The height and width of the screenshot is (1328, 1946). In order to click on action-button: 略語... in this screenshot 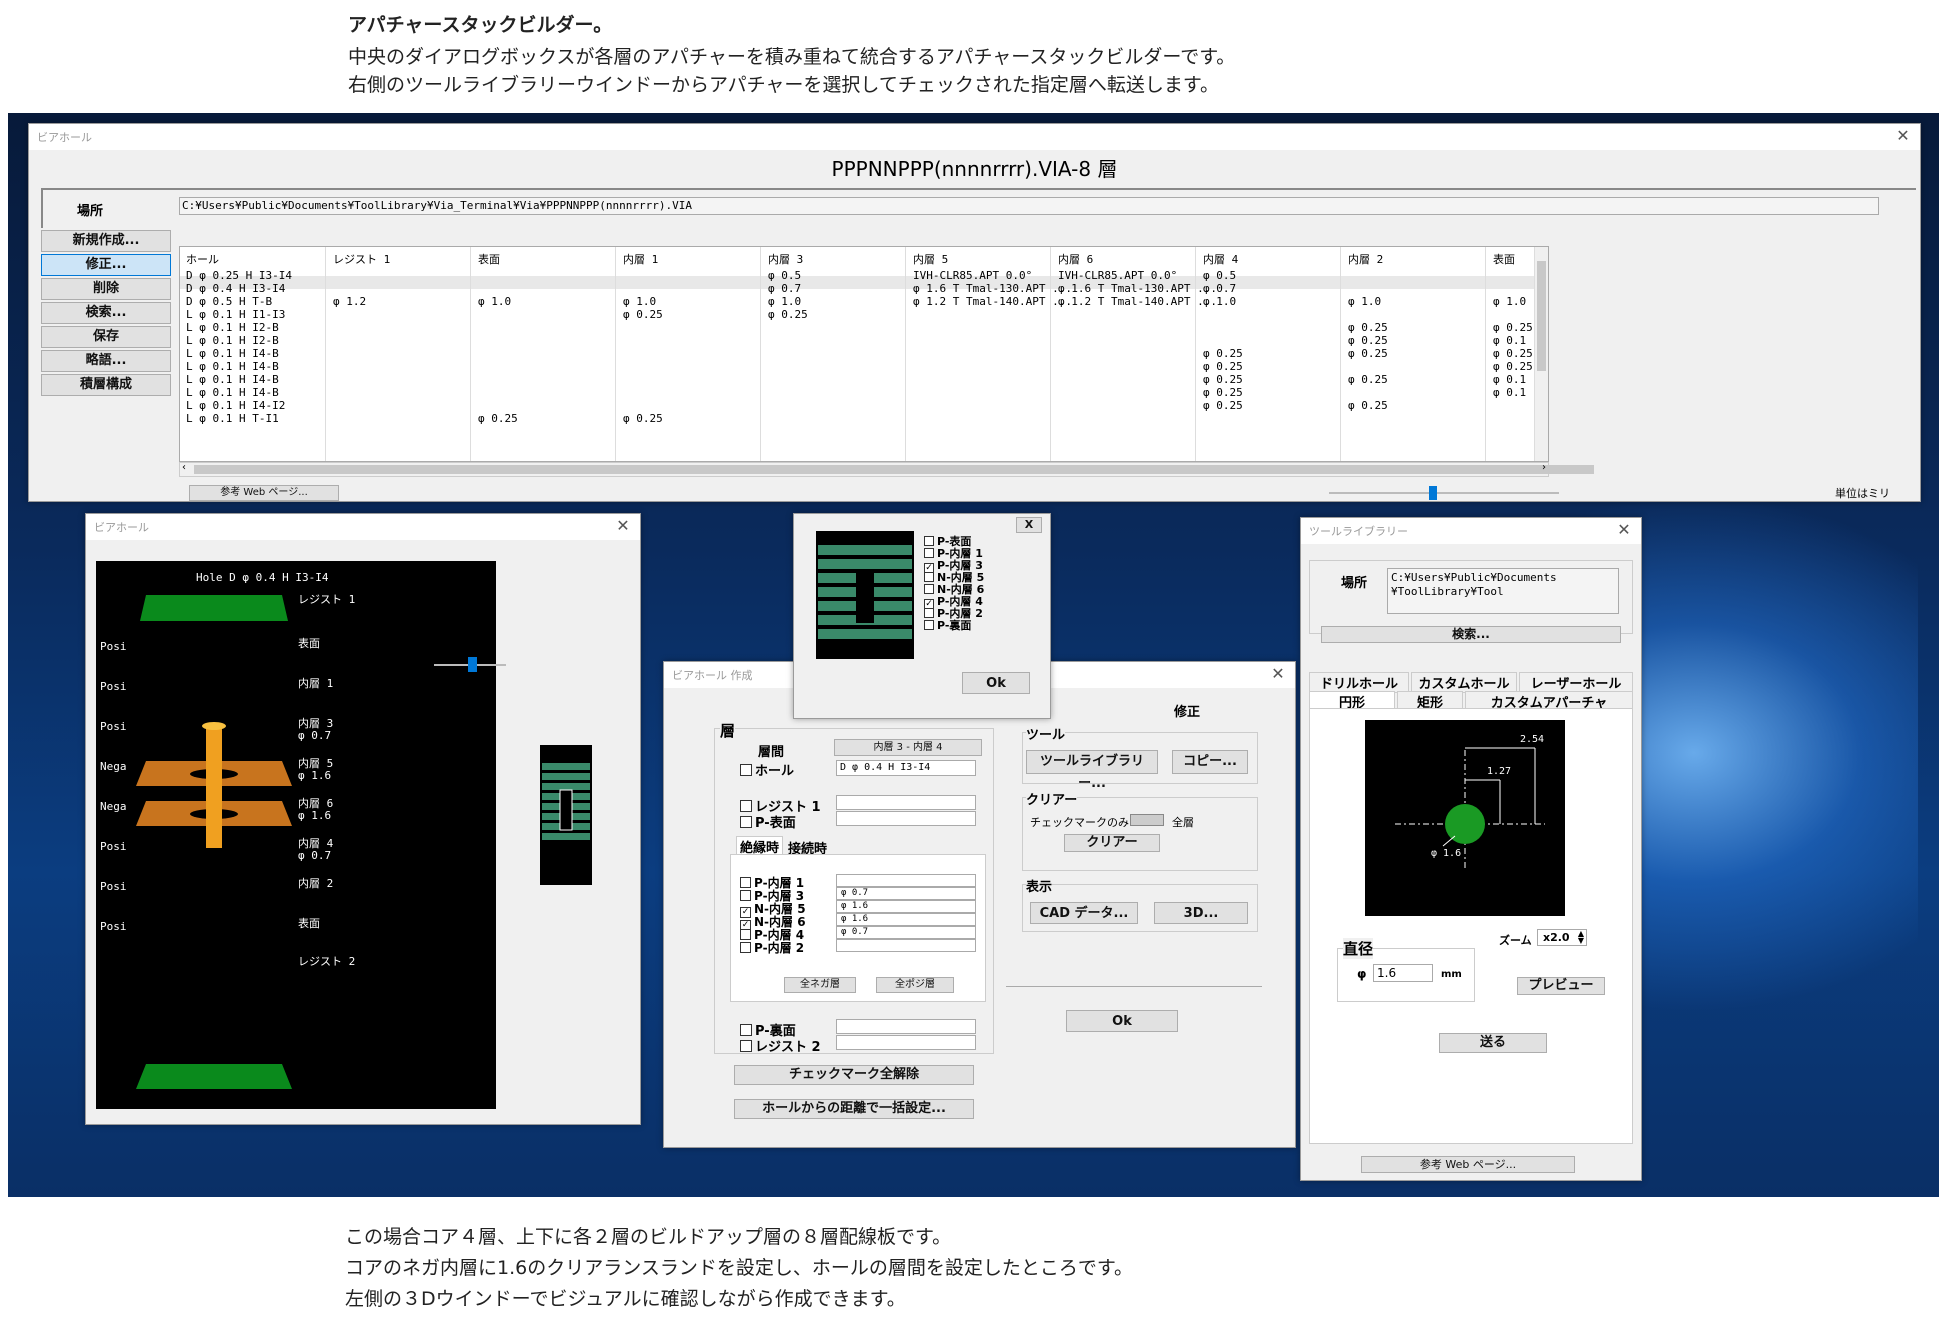, I will do `click(106, 361)`.